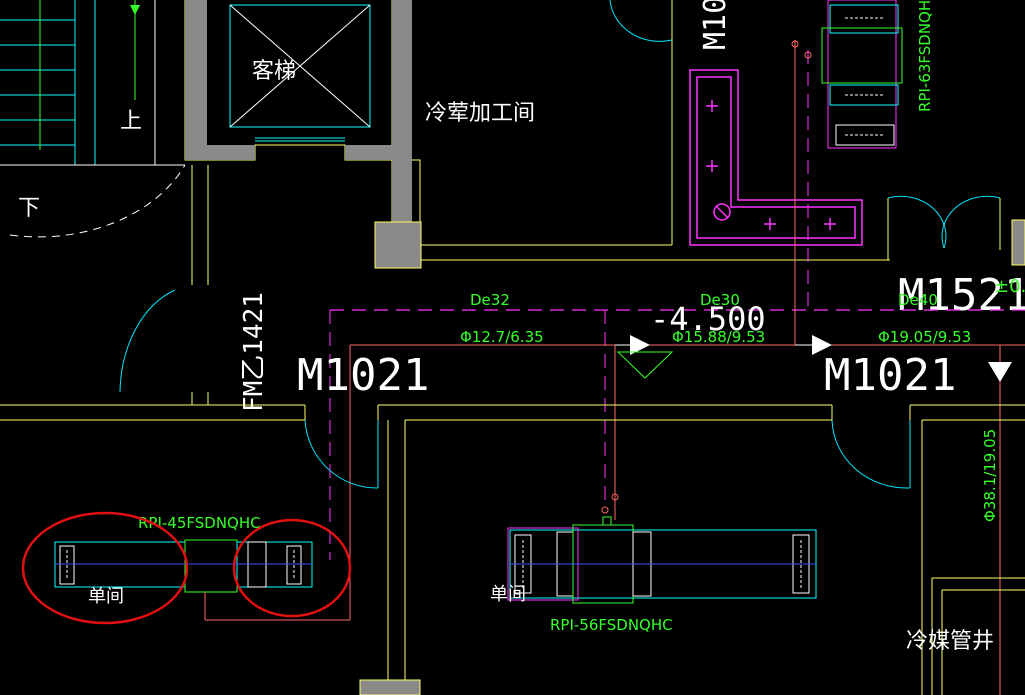 The image size is (1025, 695). Describe the element at coordinates (302, 111) in the screenshot. I see `elevator-shaft` at that location.